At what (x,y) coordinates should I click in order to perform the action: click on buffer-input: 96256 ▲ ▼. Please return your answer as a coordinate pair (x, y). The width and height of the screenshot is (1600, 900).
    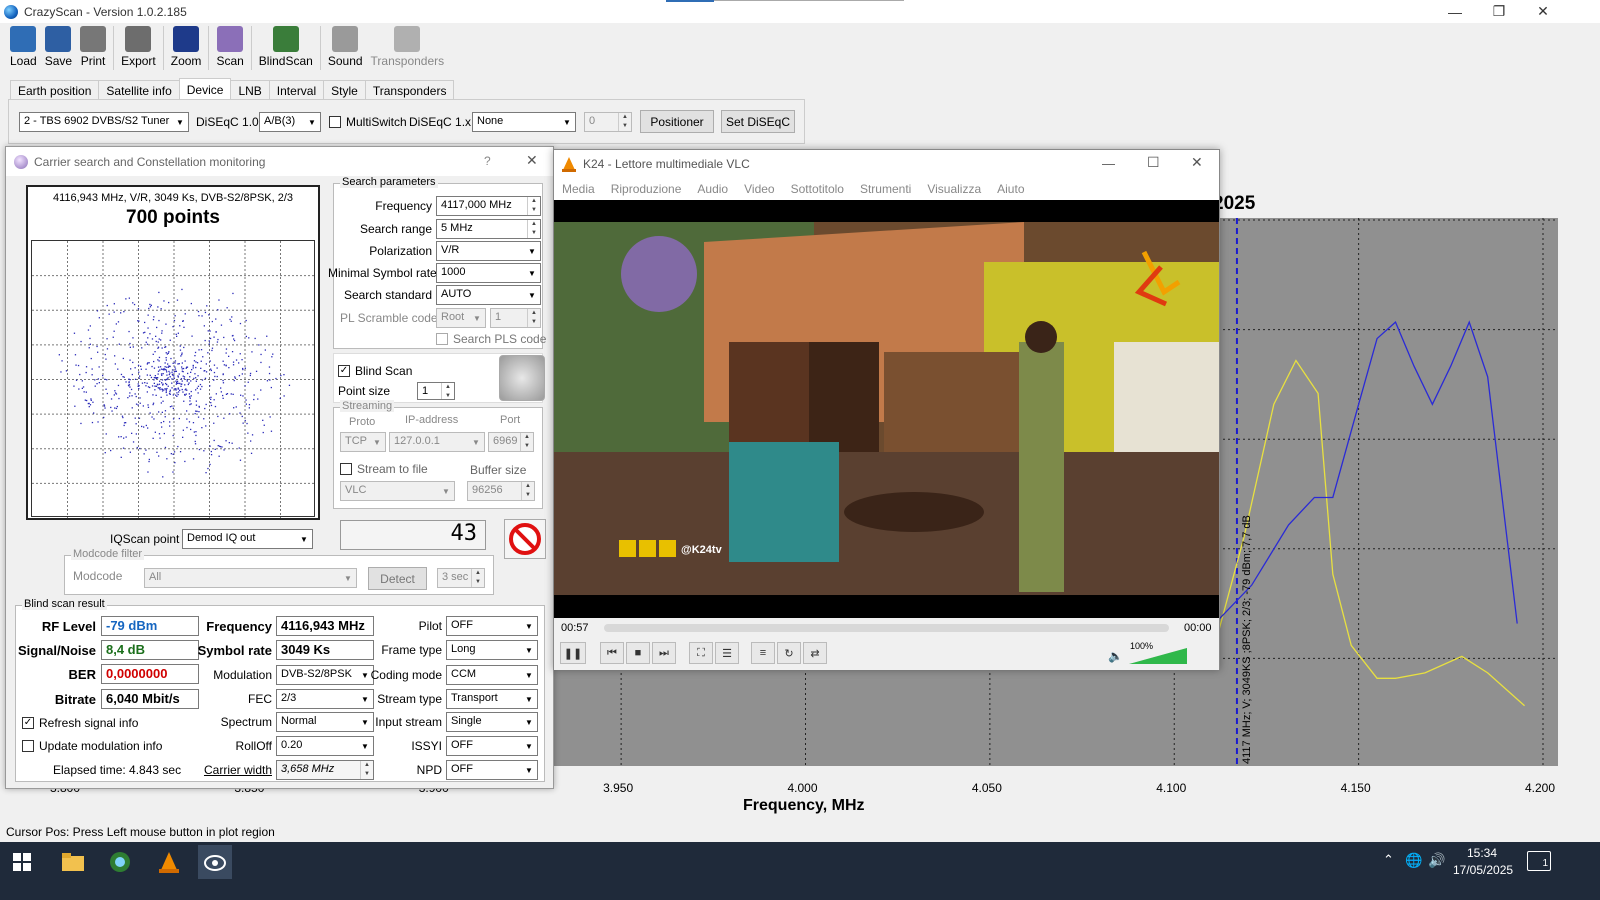
    Looking at the image, I should click on (501, 491).